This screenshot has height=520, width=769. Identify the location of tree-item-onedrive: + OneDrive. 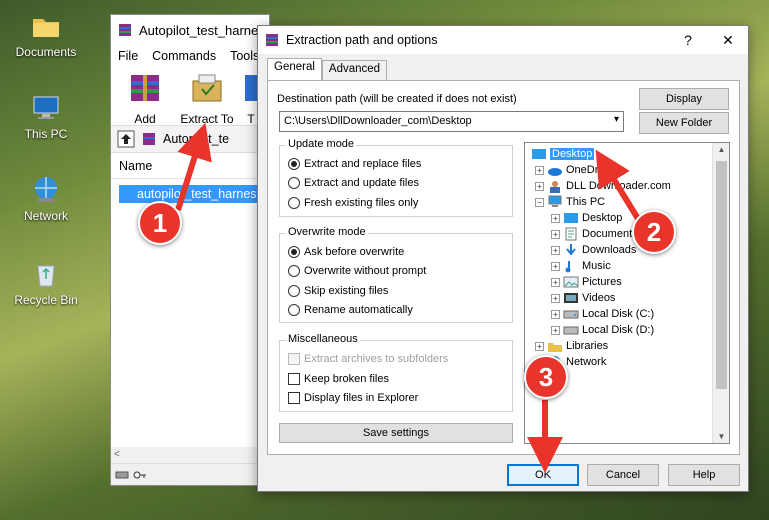
(573, 170).